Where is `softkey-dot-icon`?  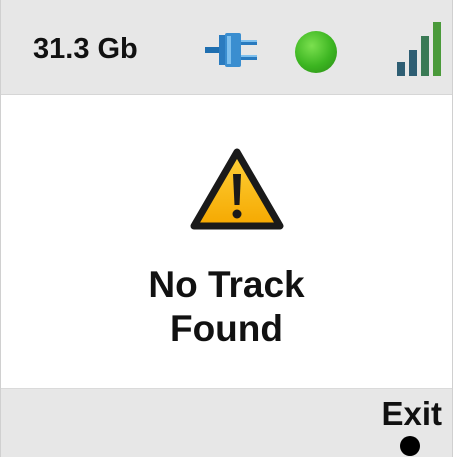
softkey-dot-icon is located at coordinates (410, 446).